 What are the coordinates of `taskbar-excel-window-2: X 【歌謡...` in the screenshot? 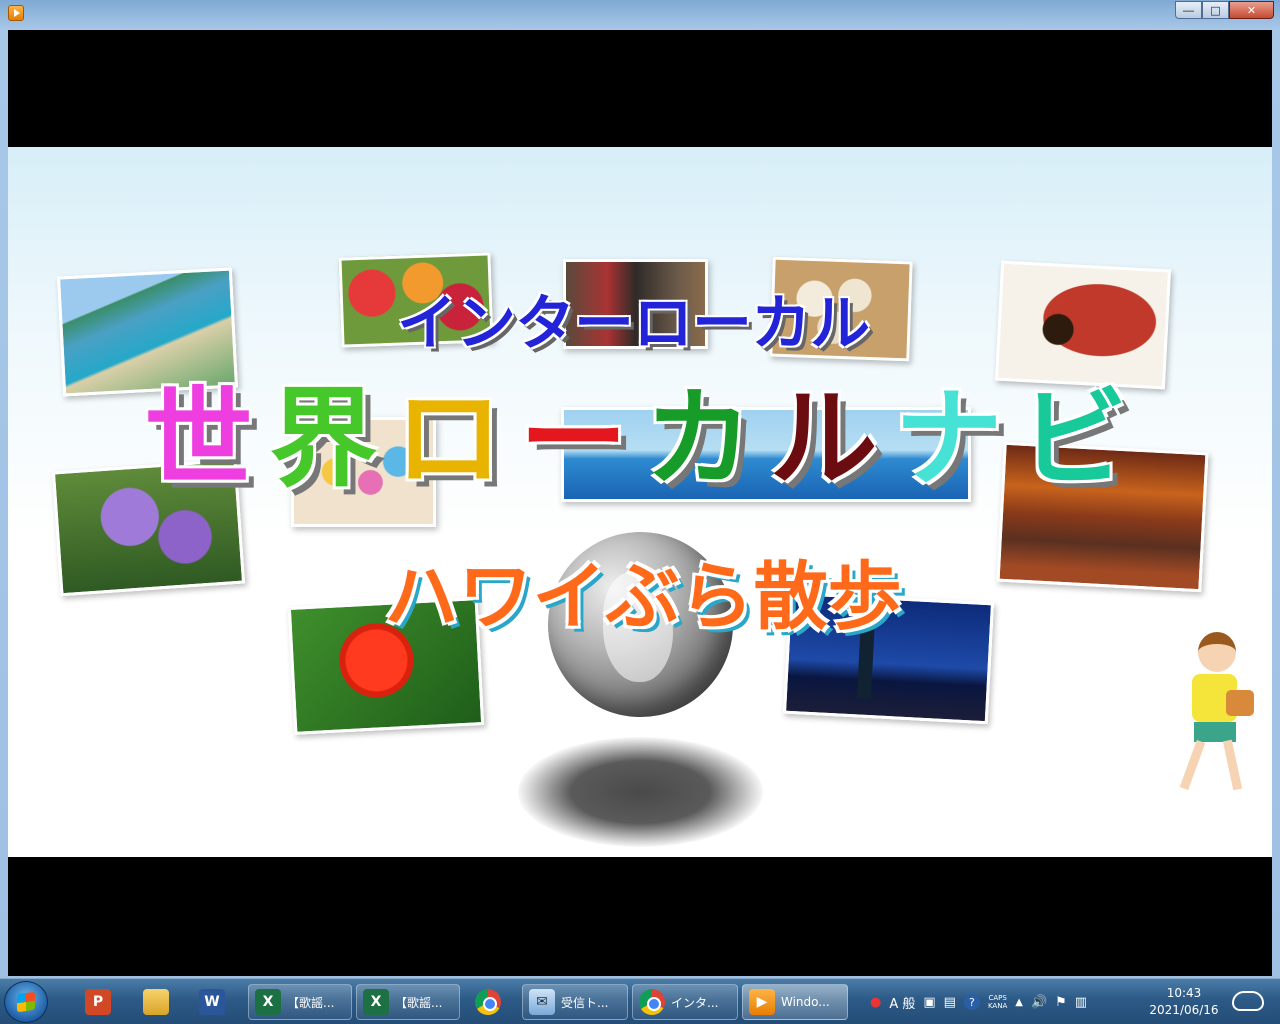 It's located at (408, 1002).